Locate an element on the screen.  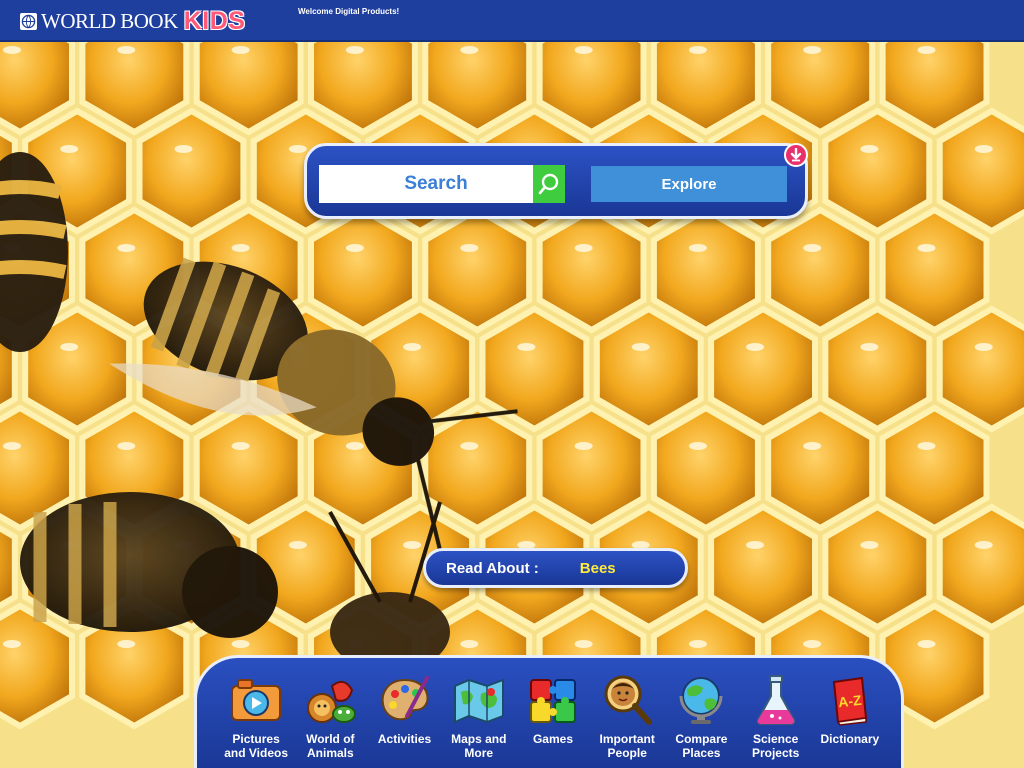
tools-bar: Pictures and Videos World of Animals Act is located at coordinates (549, 711).